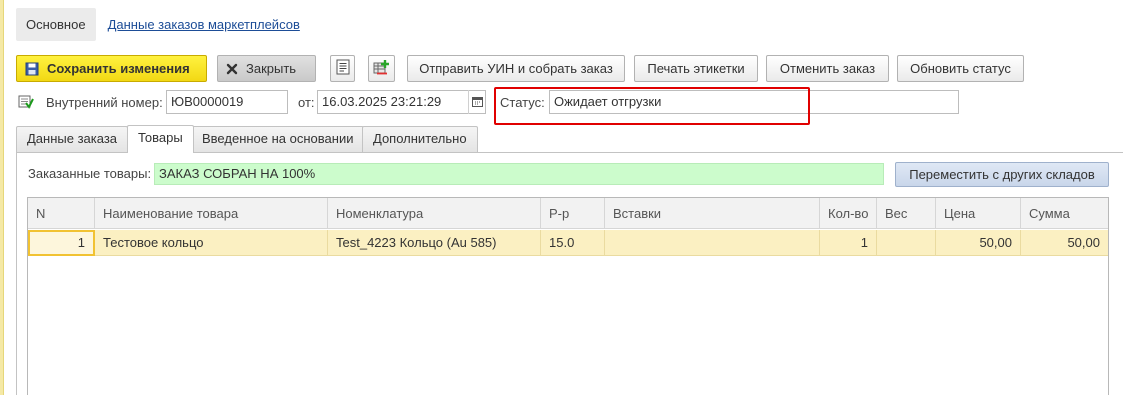  What do you see at coordinates (27, 103) in the screenshot?
I see `posted-document-icon` at bounding box center [27, 103].